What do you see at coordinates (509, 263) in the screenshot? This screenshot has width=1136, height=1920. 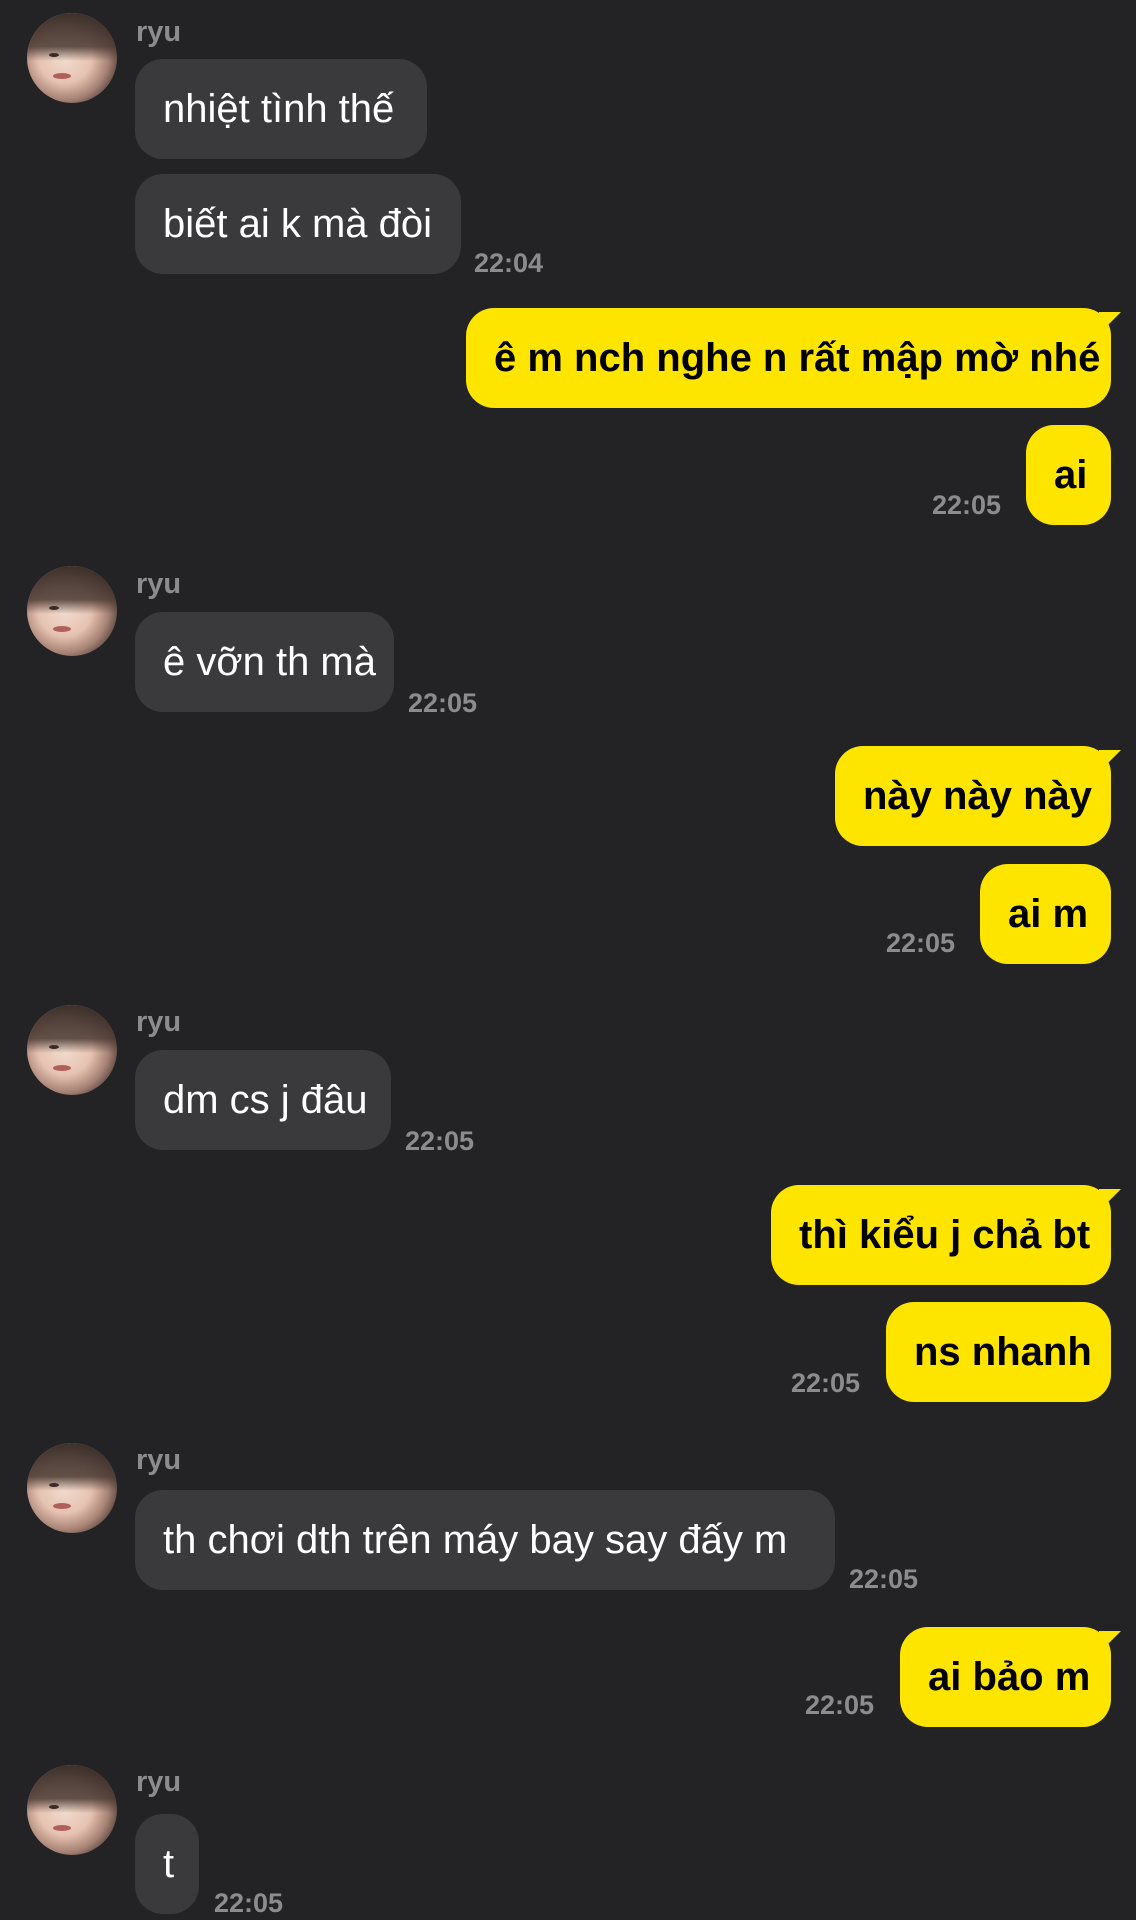 I see `message-timestamp: 22:04` at bounding box center [509, 263].